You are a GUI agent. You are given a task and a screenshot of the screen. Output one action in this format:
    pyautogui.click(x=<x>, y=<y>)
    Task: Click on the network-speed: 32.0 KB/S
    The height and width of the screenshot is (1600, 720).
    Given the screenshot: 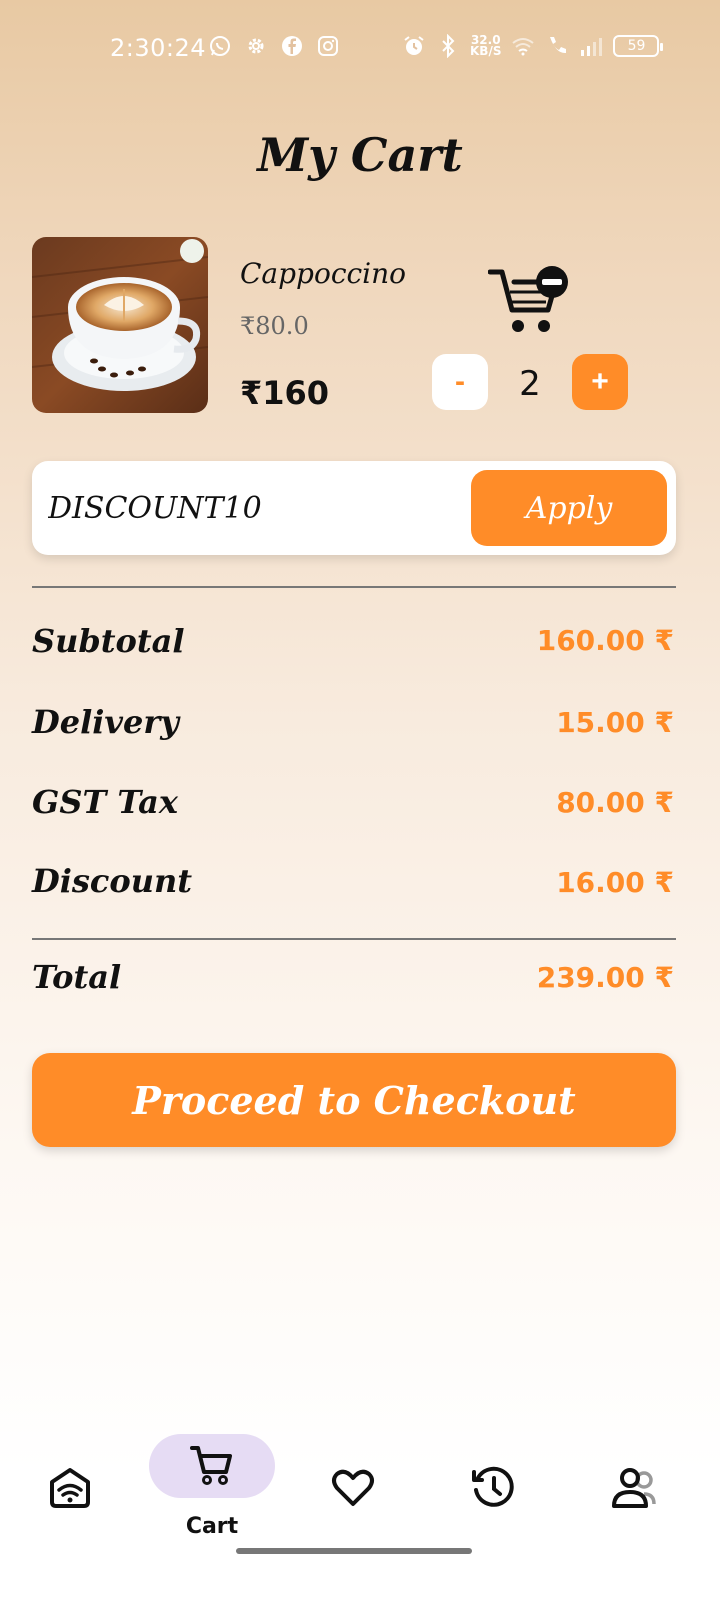 What is the action you would take?
    pyautogui.click(x=486, y=46)
    